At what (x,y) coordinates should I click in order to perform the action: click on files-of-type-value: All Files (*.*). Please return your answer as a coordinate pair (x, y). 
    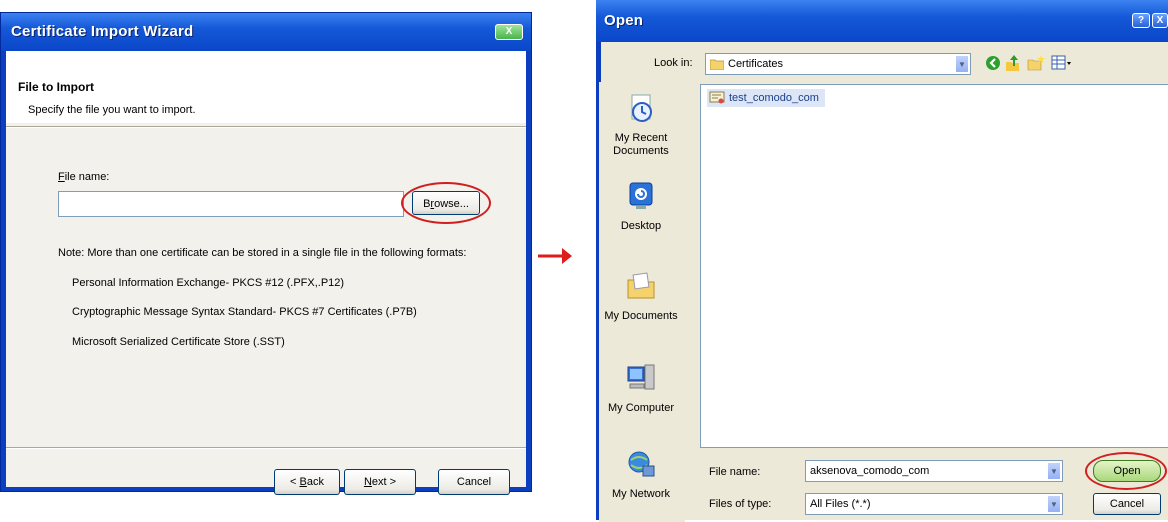
    Looking at the image, I should click on (840, 504).